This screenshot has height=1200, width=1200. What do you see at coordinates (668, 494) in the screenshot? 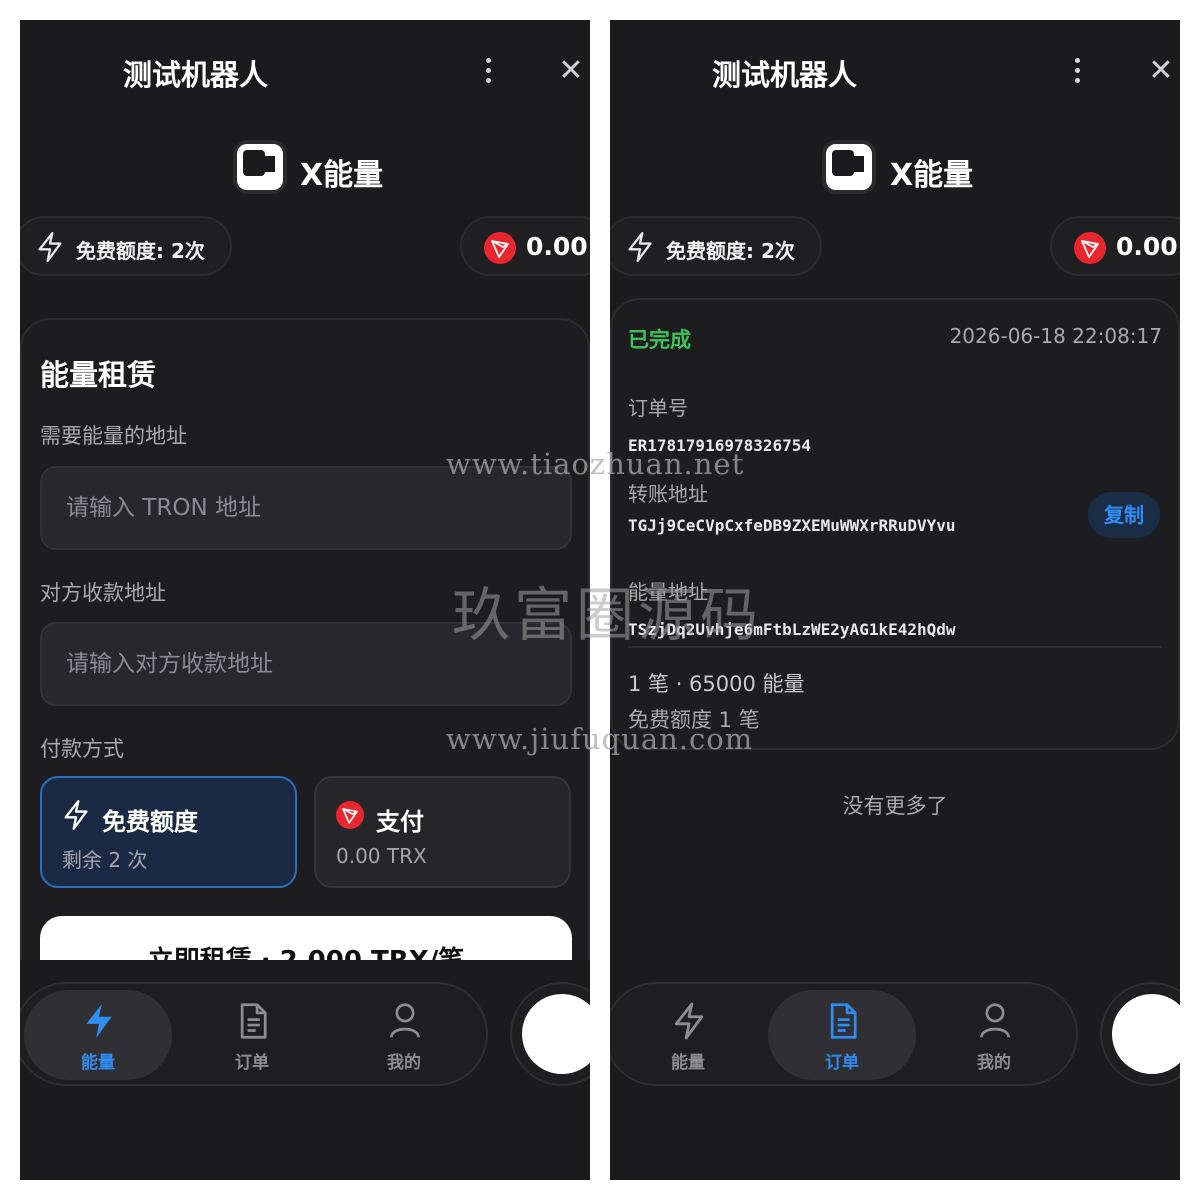
I see `transfer-label: 转账地址` at bounding box center [668, 494].